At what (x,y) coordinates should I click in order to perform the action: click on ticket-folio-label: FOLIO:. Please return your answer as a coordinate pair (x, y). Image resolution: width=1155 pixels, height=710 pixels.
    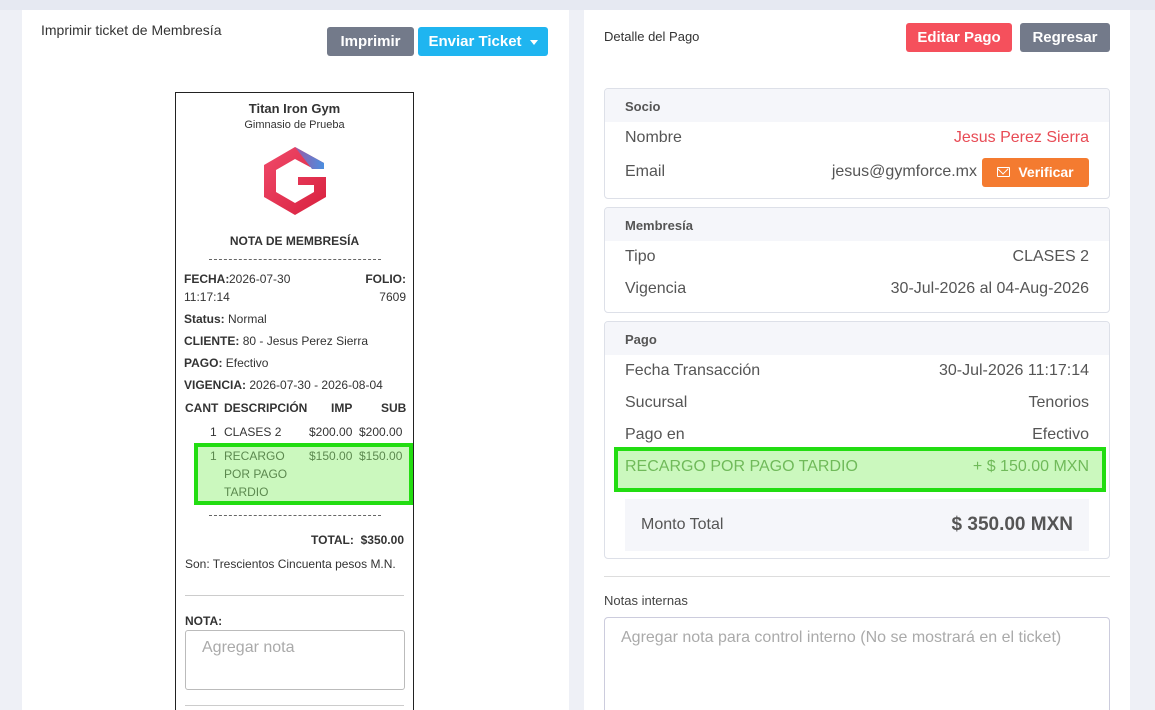
    Looking at the image, I should click on (385, 279).